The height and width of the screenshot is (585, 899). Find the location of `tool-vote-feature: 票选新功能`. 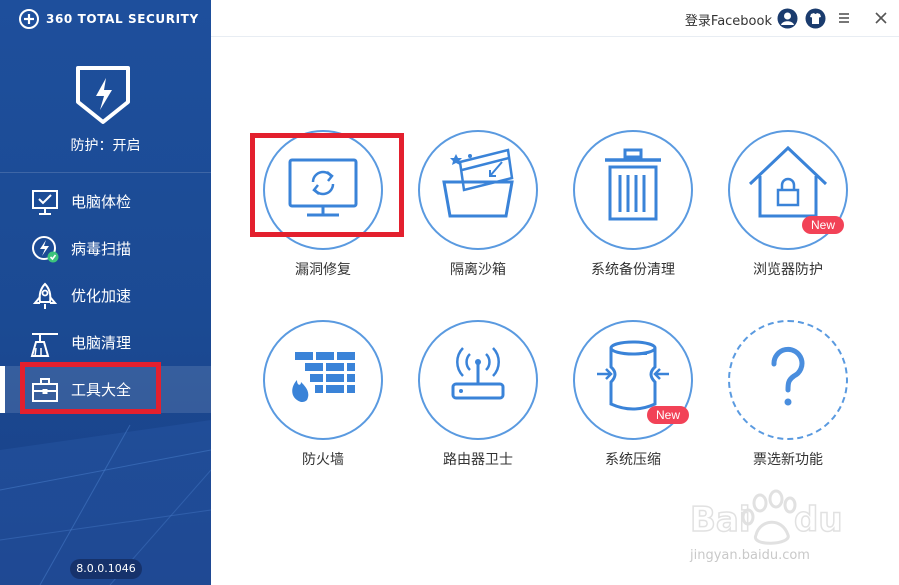

tool-vote-feature: 票选新功能 is located at coordinates (788, 400).